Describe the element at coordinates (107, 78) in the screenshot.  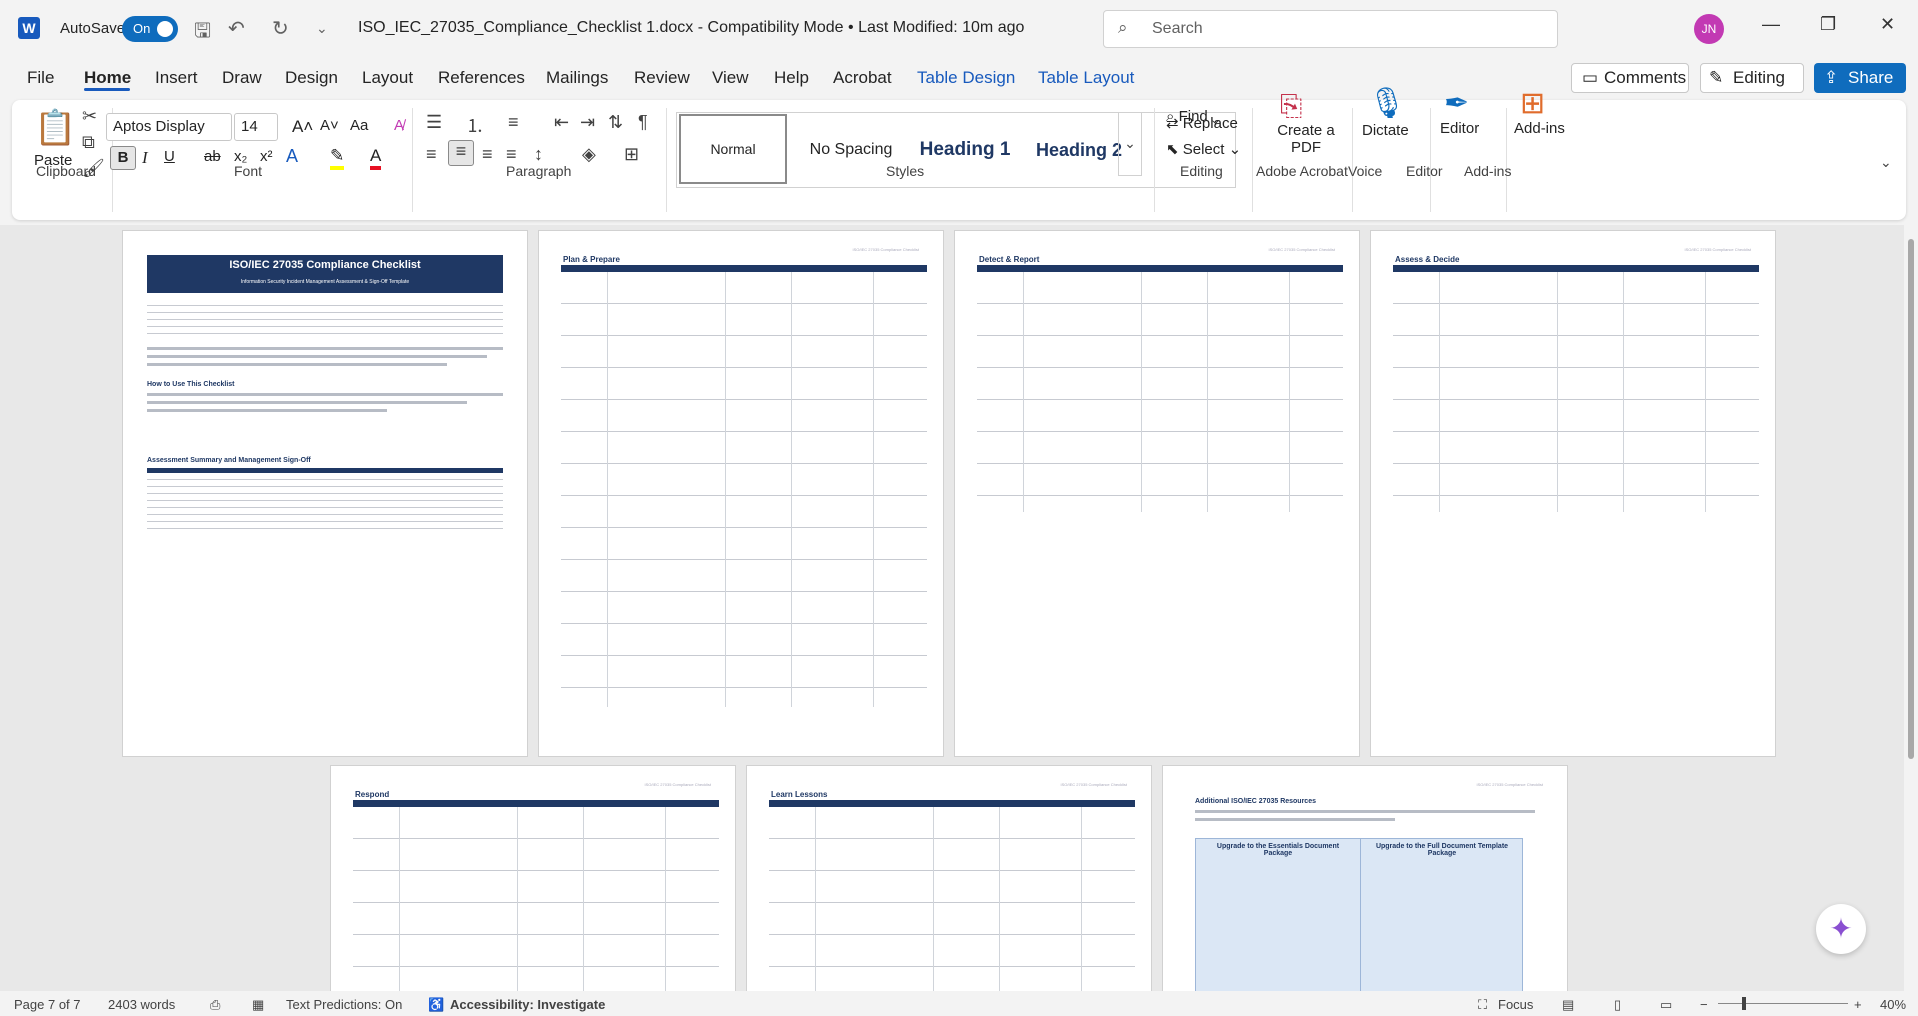
I see `tab-home: Home` at that location.